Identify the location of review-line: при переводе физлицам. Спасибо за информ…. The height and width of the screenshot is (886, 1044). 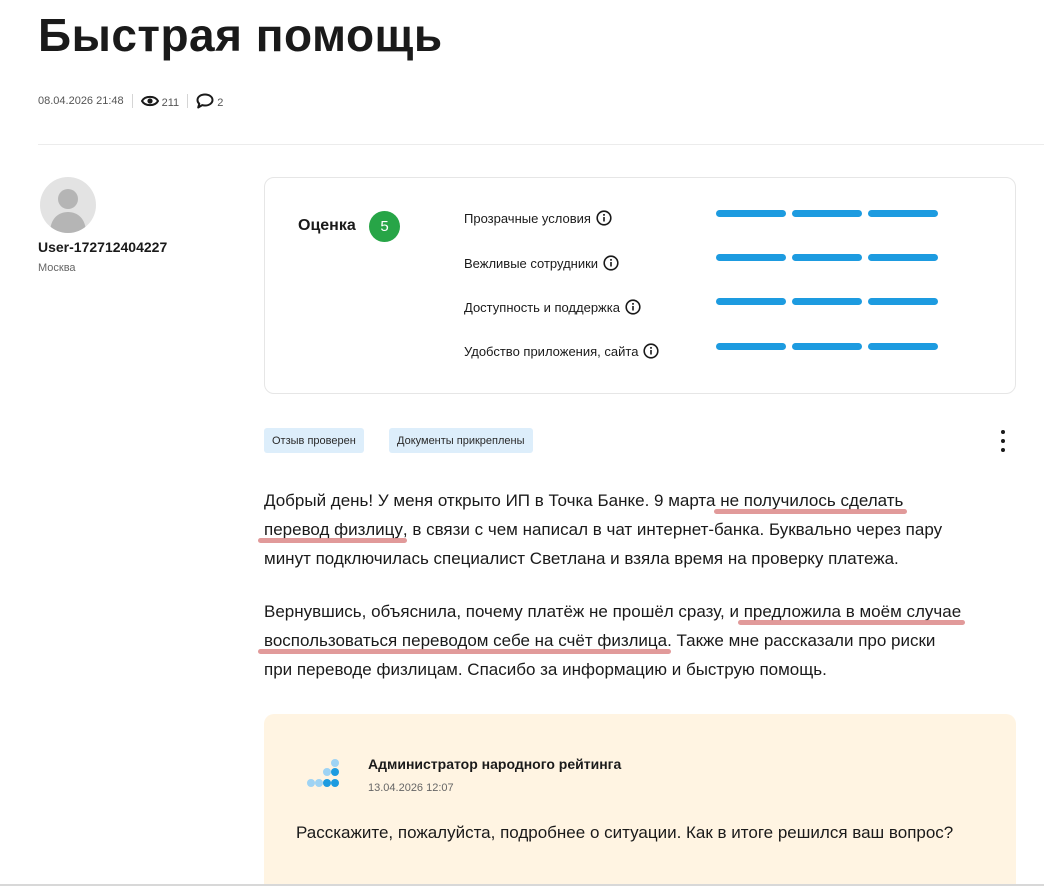
(545, 669).